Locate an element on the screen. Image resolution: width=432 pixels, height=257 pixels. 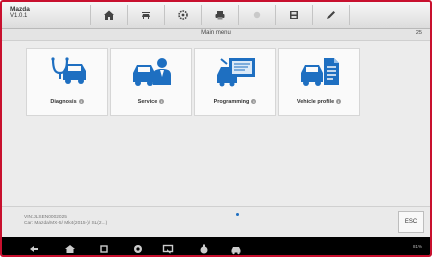
programming-label: Programming i is located at coordinates (235, 102).